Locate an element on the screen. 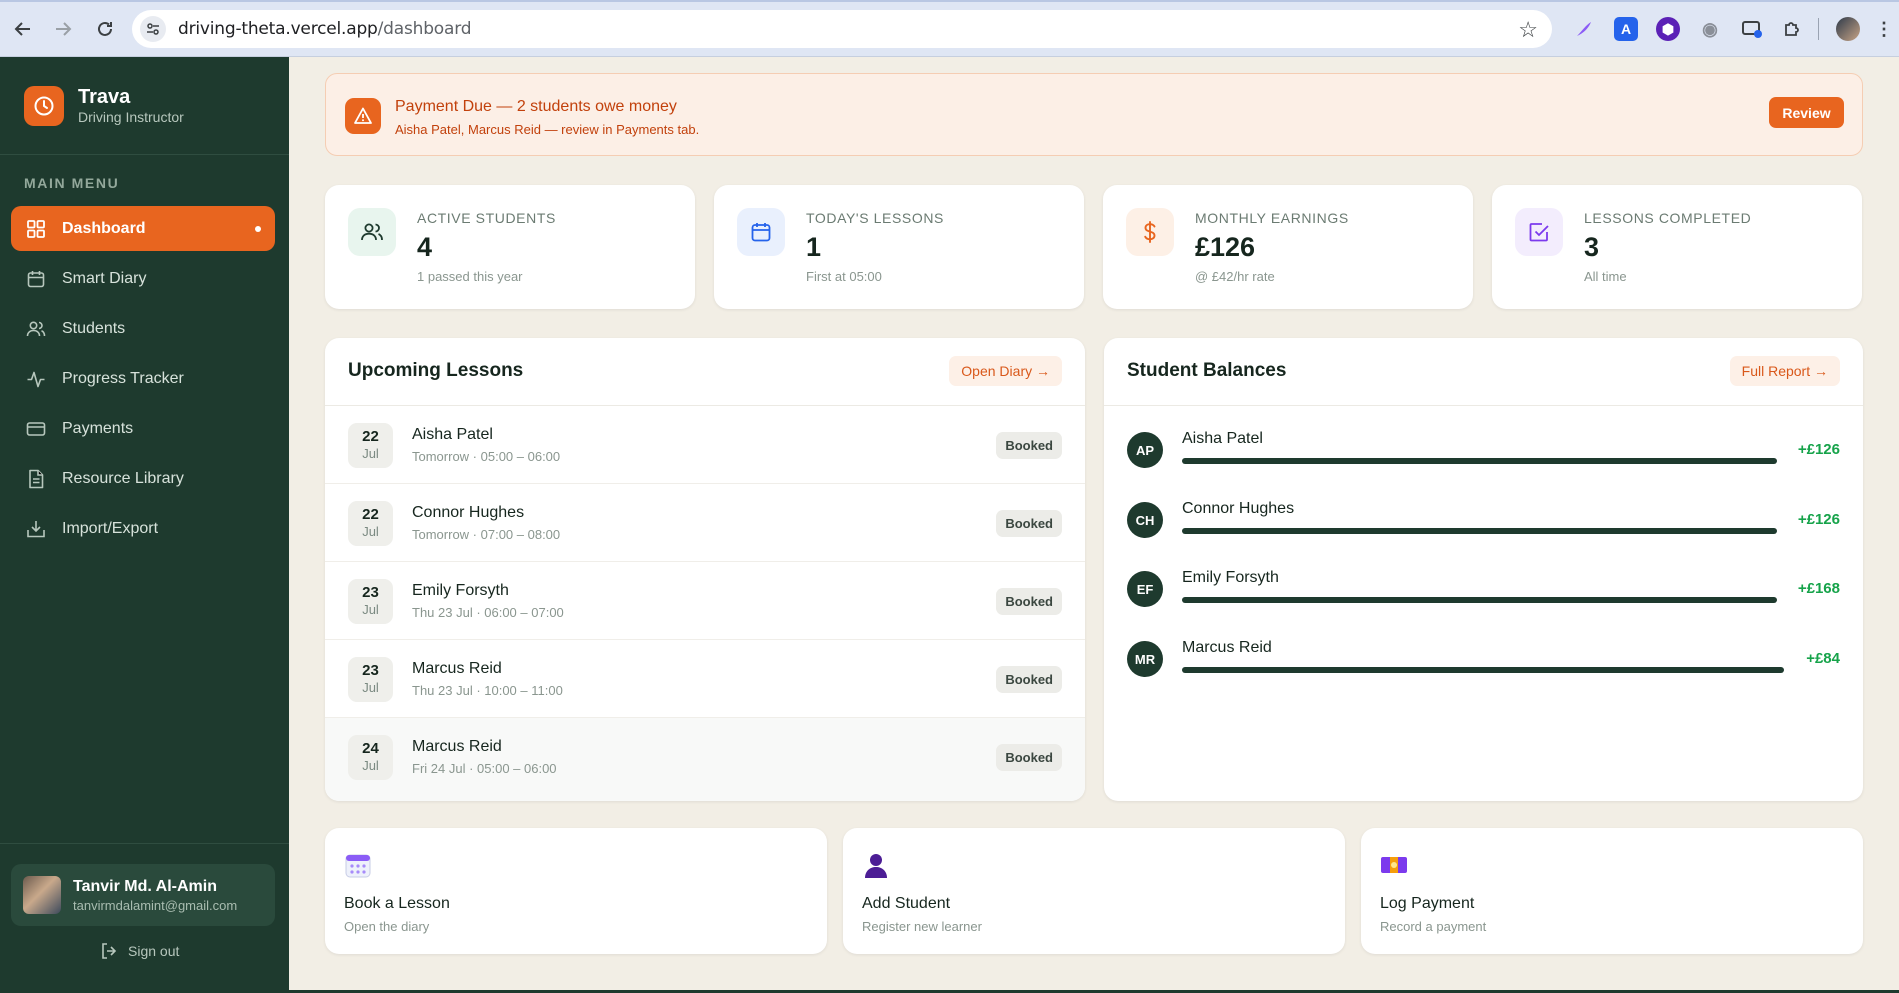 This screenshot has height=993, width=1899. site-info-icon is located at coordinates (153, 29).